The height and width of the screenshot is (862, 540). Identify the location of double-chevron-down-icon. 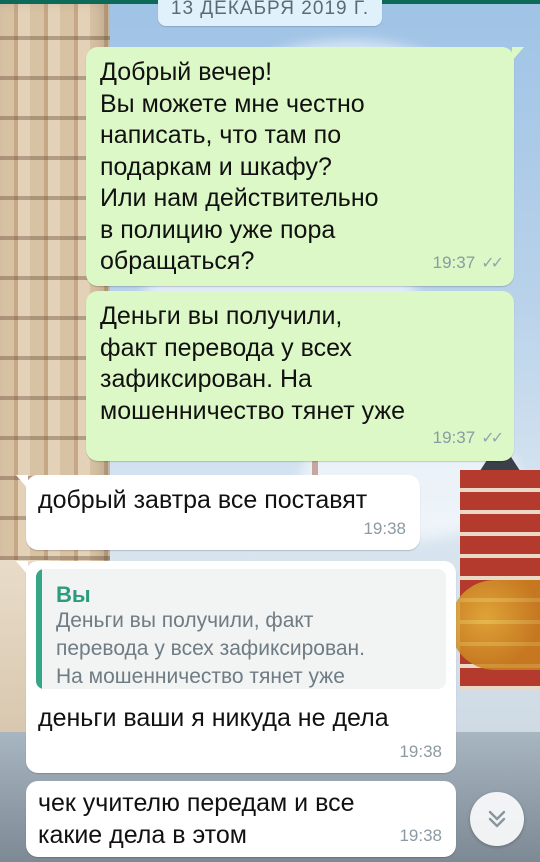
(497, 819).